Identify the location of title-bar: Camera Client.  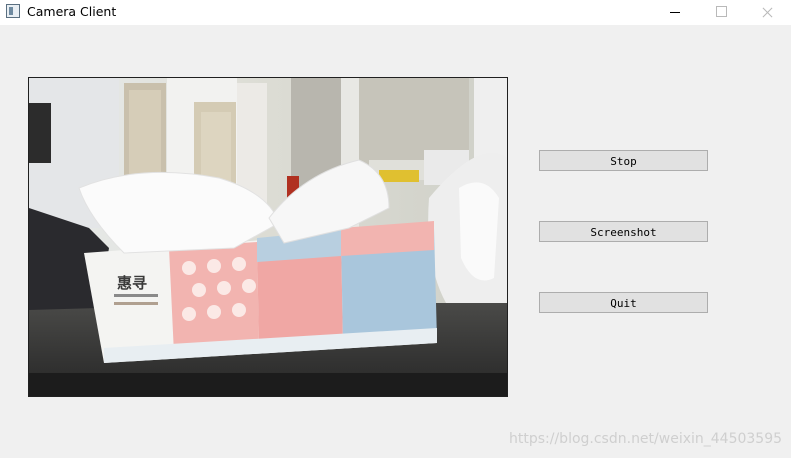
(395, 12).